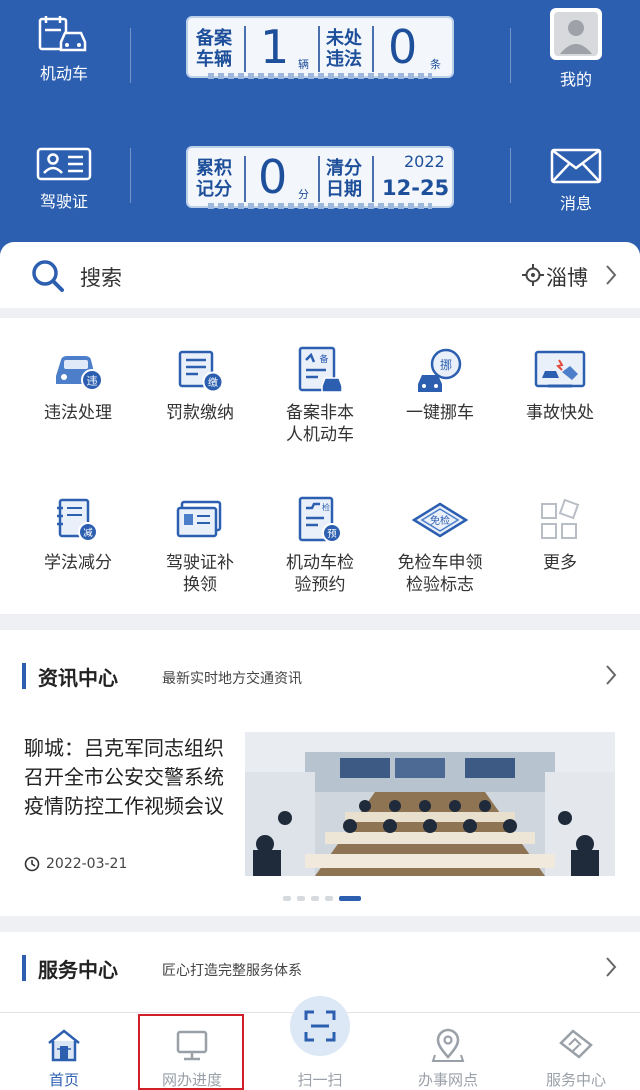  Describe the element at coordinates (48, 276) in the screenshot. I see `search-icon` at that location.